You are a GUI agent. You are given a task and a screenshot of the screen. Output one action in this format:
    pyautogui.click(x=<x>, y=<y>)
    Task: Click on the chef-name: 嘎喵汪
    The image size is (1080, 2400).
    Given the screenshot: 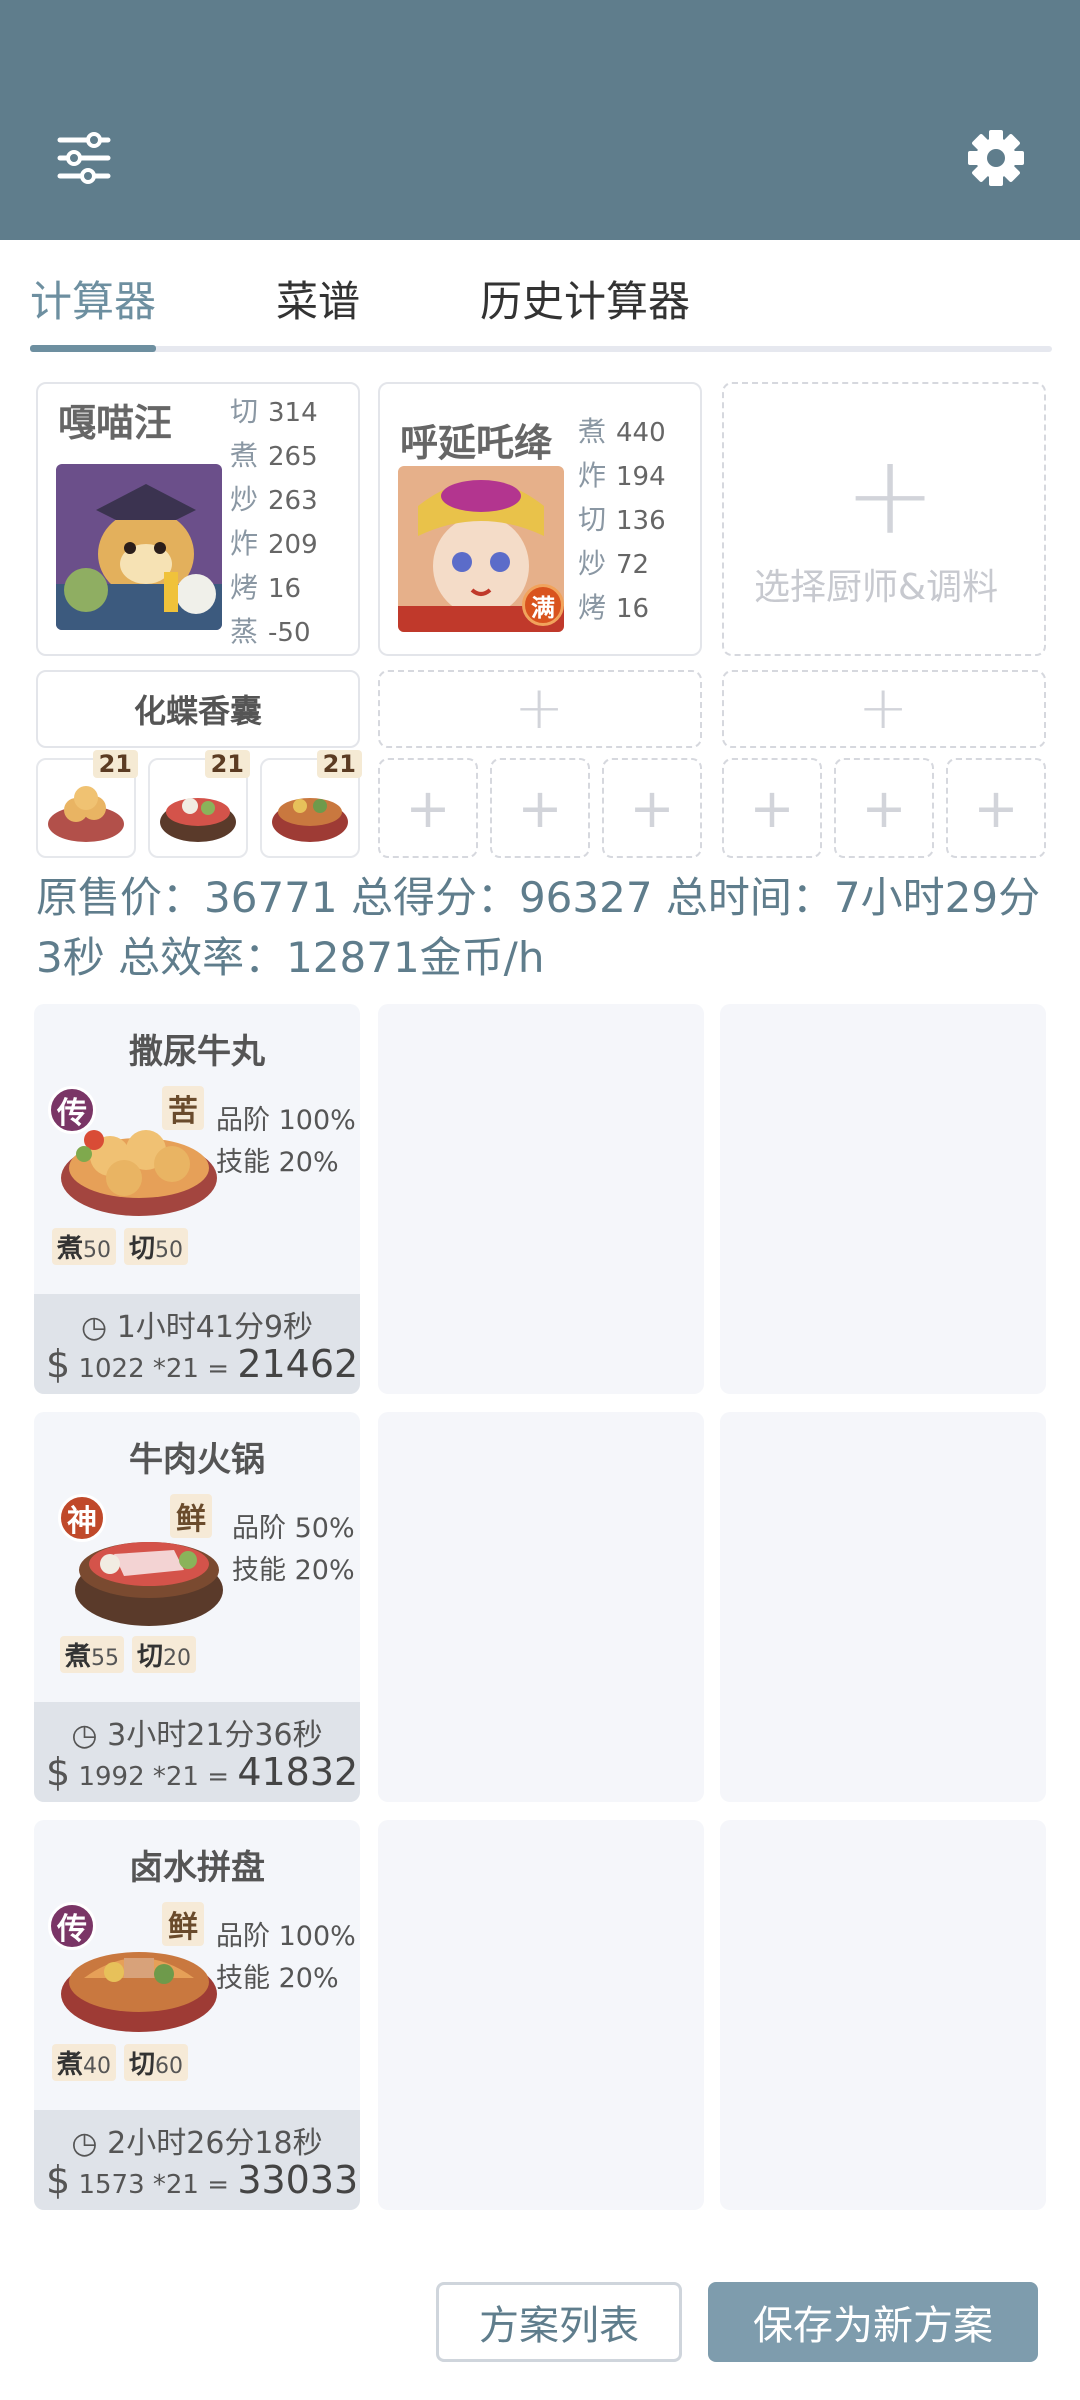 What is the action you would take?
    pyautogui.click(x=115, y=423)
    